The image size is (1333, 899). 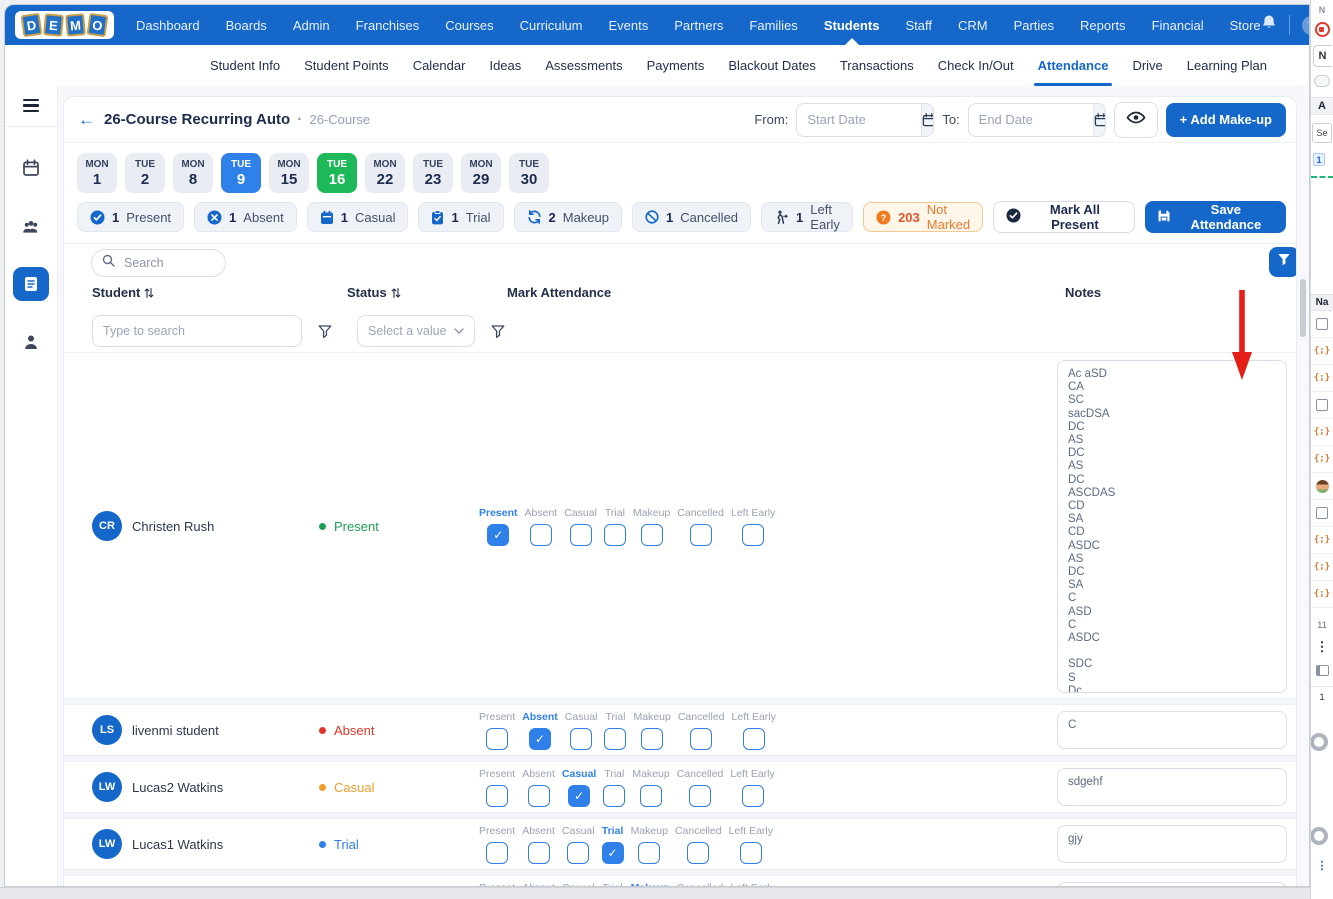 I want to click on nav-item-staff: Staff, so click(x=918, y=25).